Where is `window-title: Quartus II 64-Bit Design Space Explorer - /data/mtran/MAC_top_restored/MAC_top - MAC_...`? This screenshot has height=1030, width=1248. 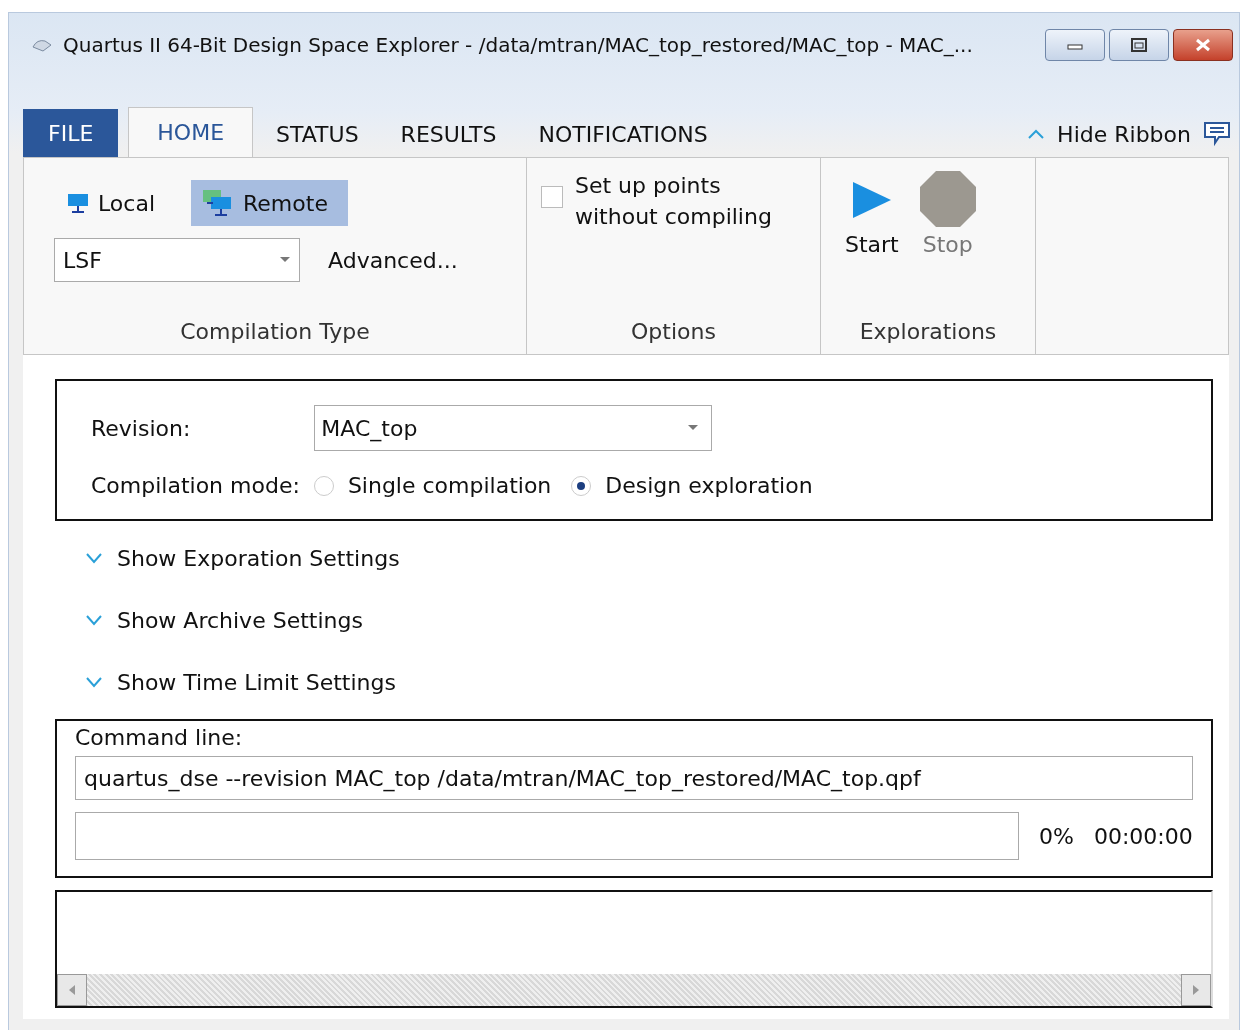
window-title: Quartus II 64-Bit Design Space Explorer - /data/mtran/MAC_top_restored/MAC_top - MAC_... is located at coordinates (518, 45).